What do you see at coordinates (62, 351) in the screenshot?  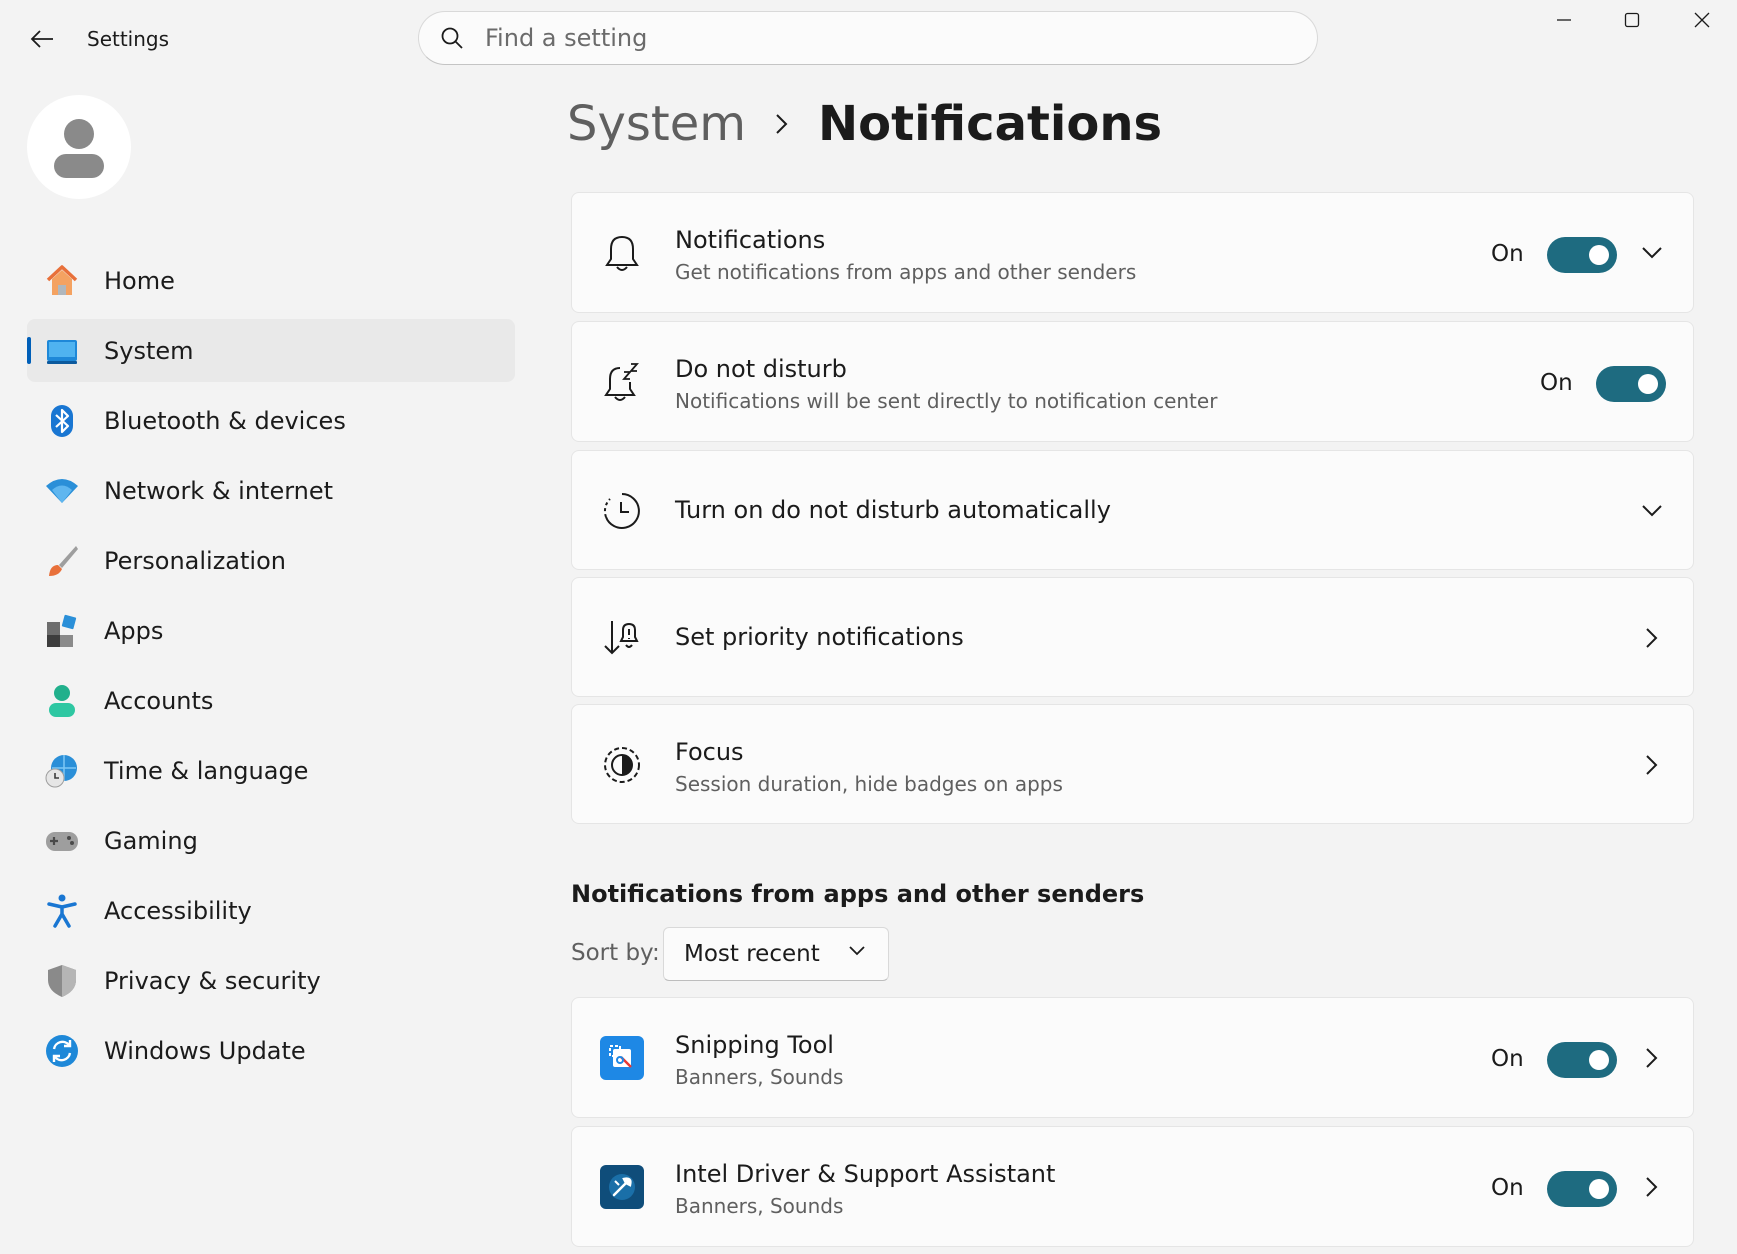 I see `system-icon` at bounding box center [62, 351].